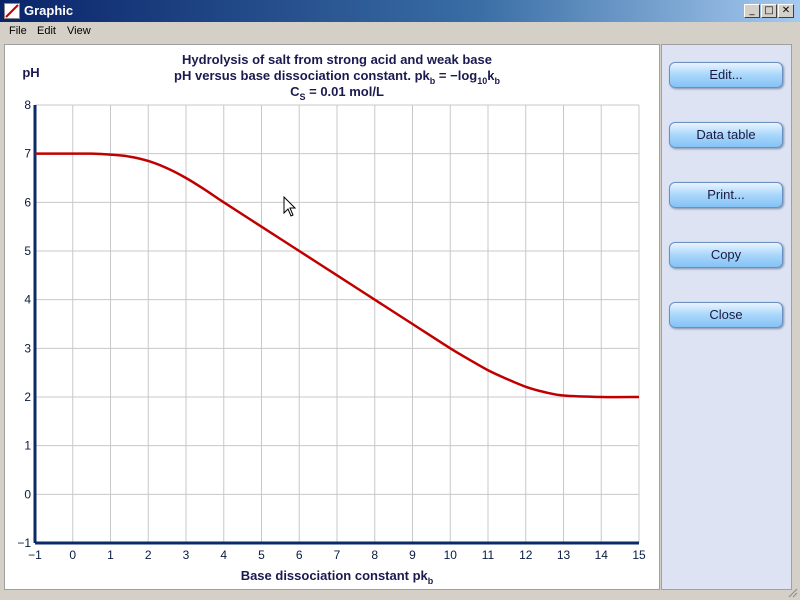 This screenshot has height=600, width=800. Describe the element at coordinates (769, 11) in the screenshot. I see `maximize-button: □` at that location.